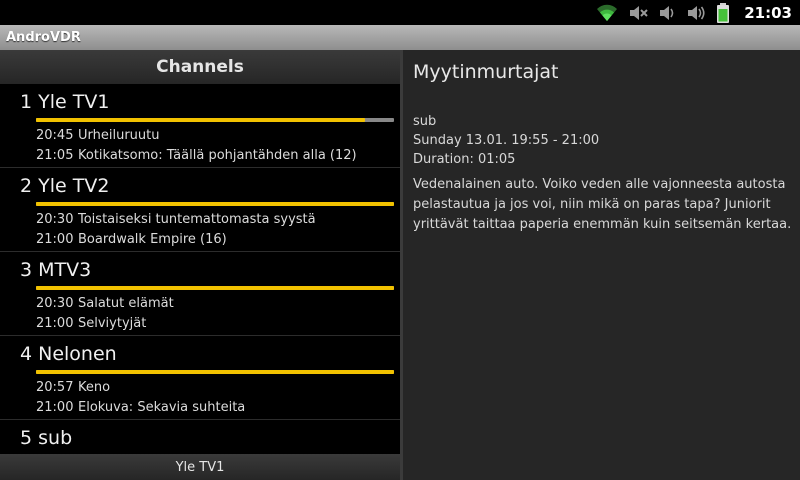 Image resolution: width=800 pixels, height=480 pixels. What do you see at coordinates (486, 72) in the screenshot?
I see `detail-title: Myytinmurtajat` at bounding box center [486, 72].